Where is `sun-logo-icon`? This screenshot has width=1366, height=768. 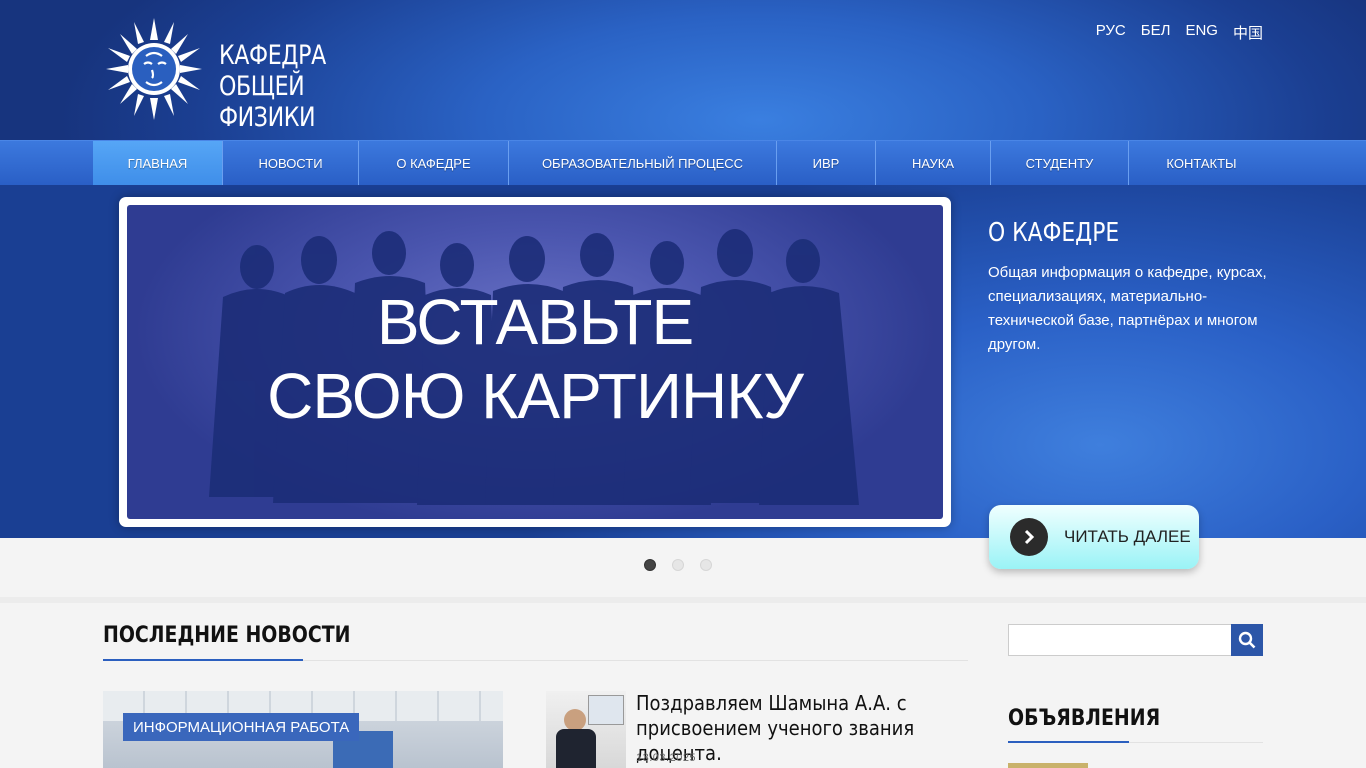 sun-logo-icon is located at coordinates (154, 69).